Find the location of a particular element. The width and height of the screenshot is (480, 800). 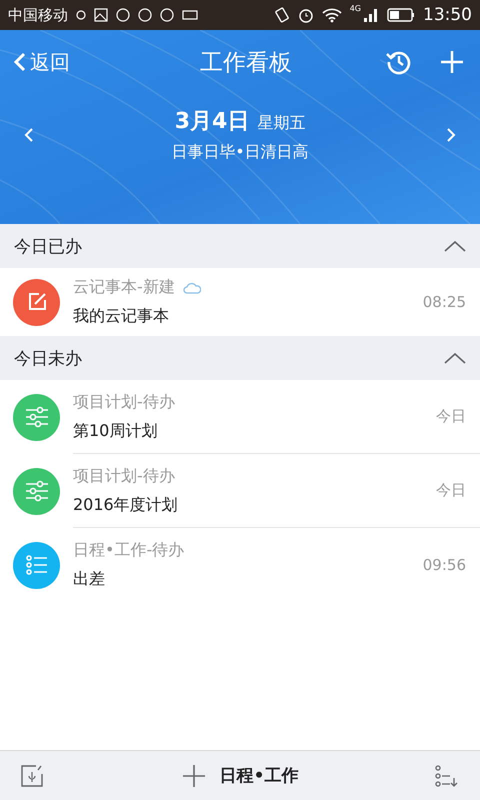

add-icon is located at coordinates (194, 776).